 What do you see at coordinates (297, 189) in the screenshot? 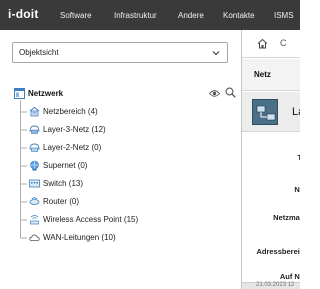
I see `field-label-net: Ne` at bounding box center [297, 189].